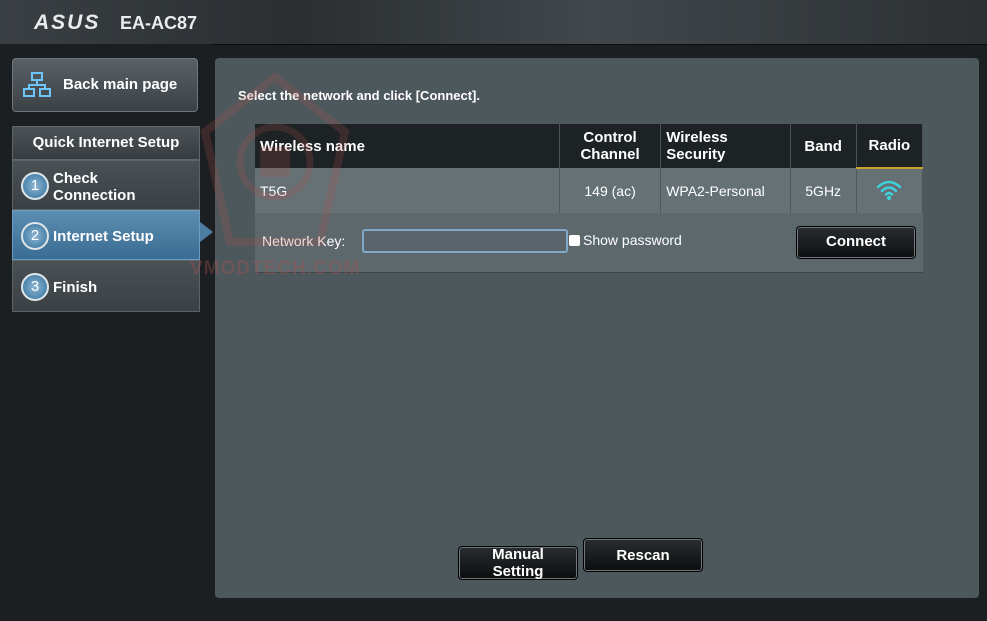 This screenshot has width=987, height=621. Describe the element at coordinates (94, 187) in the screenshot. I see `step-label: Check Connection` at that location.